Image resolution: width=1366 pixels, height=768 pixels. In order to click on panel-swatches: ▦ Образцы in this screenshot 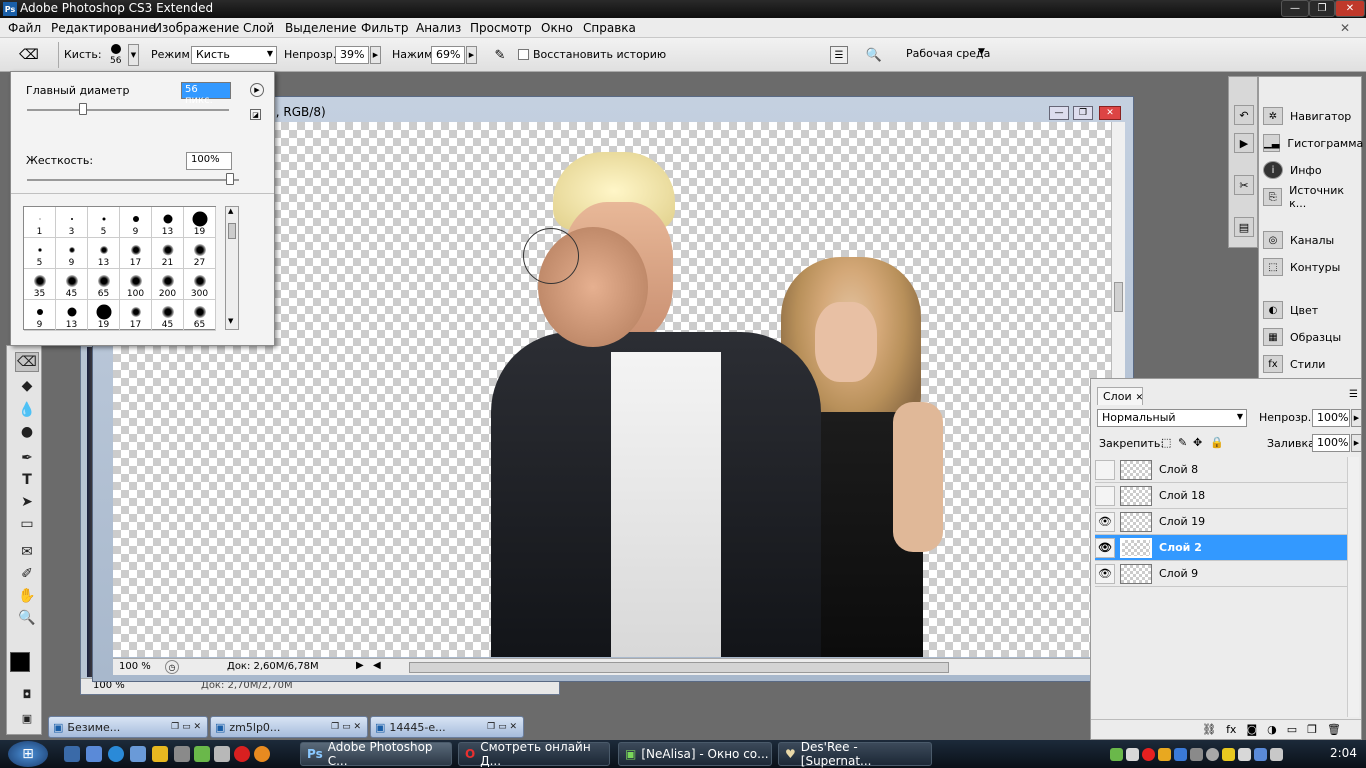, I will do `click(1312, 337)`.